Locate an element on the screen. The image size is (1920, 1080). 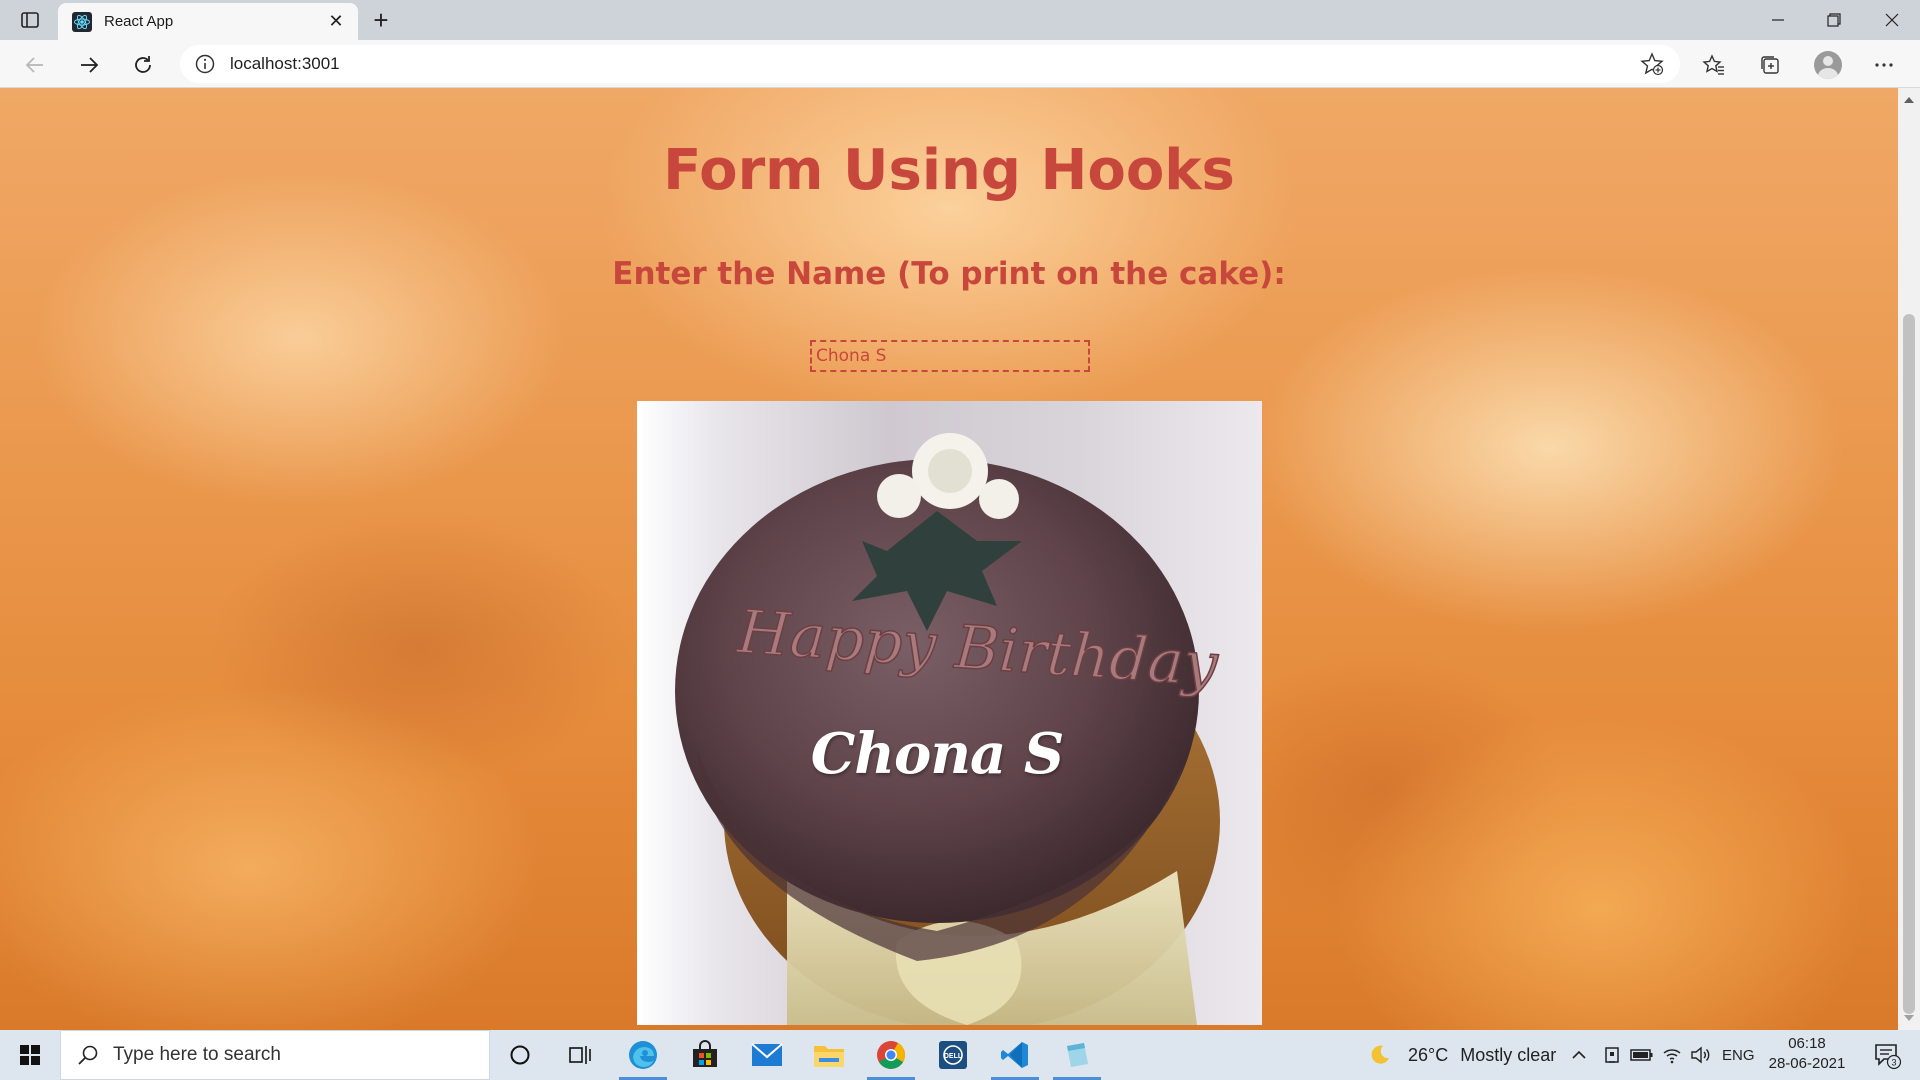
vscode-icon is located at coordinates (1014, 1055).